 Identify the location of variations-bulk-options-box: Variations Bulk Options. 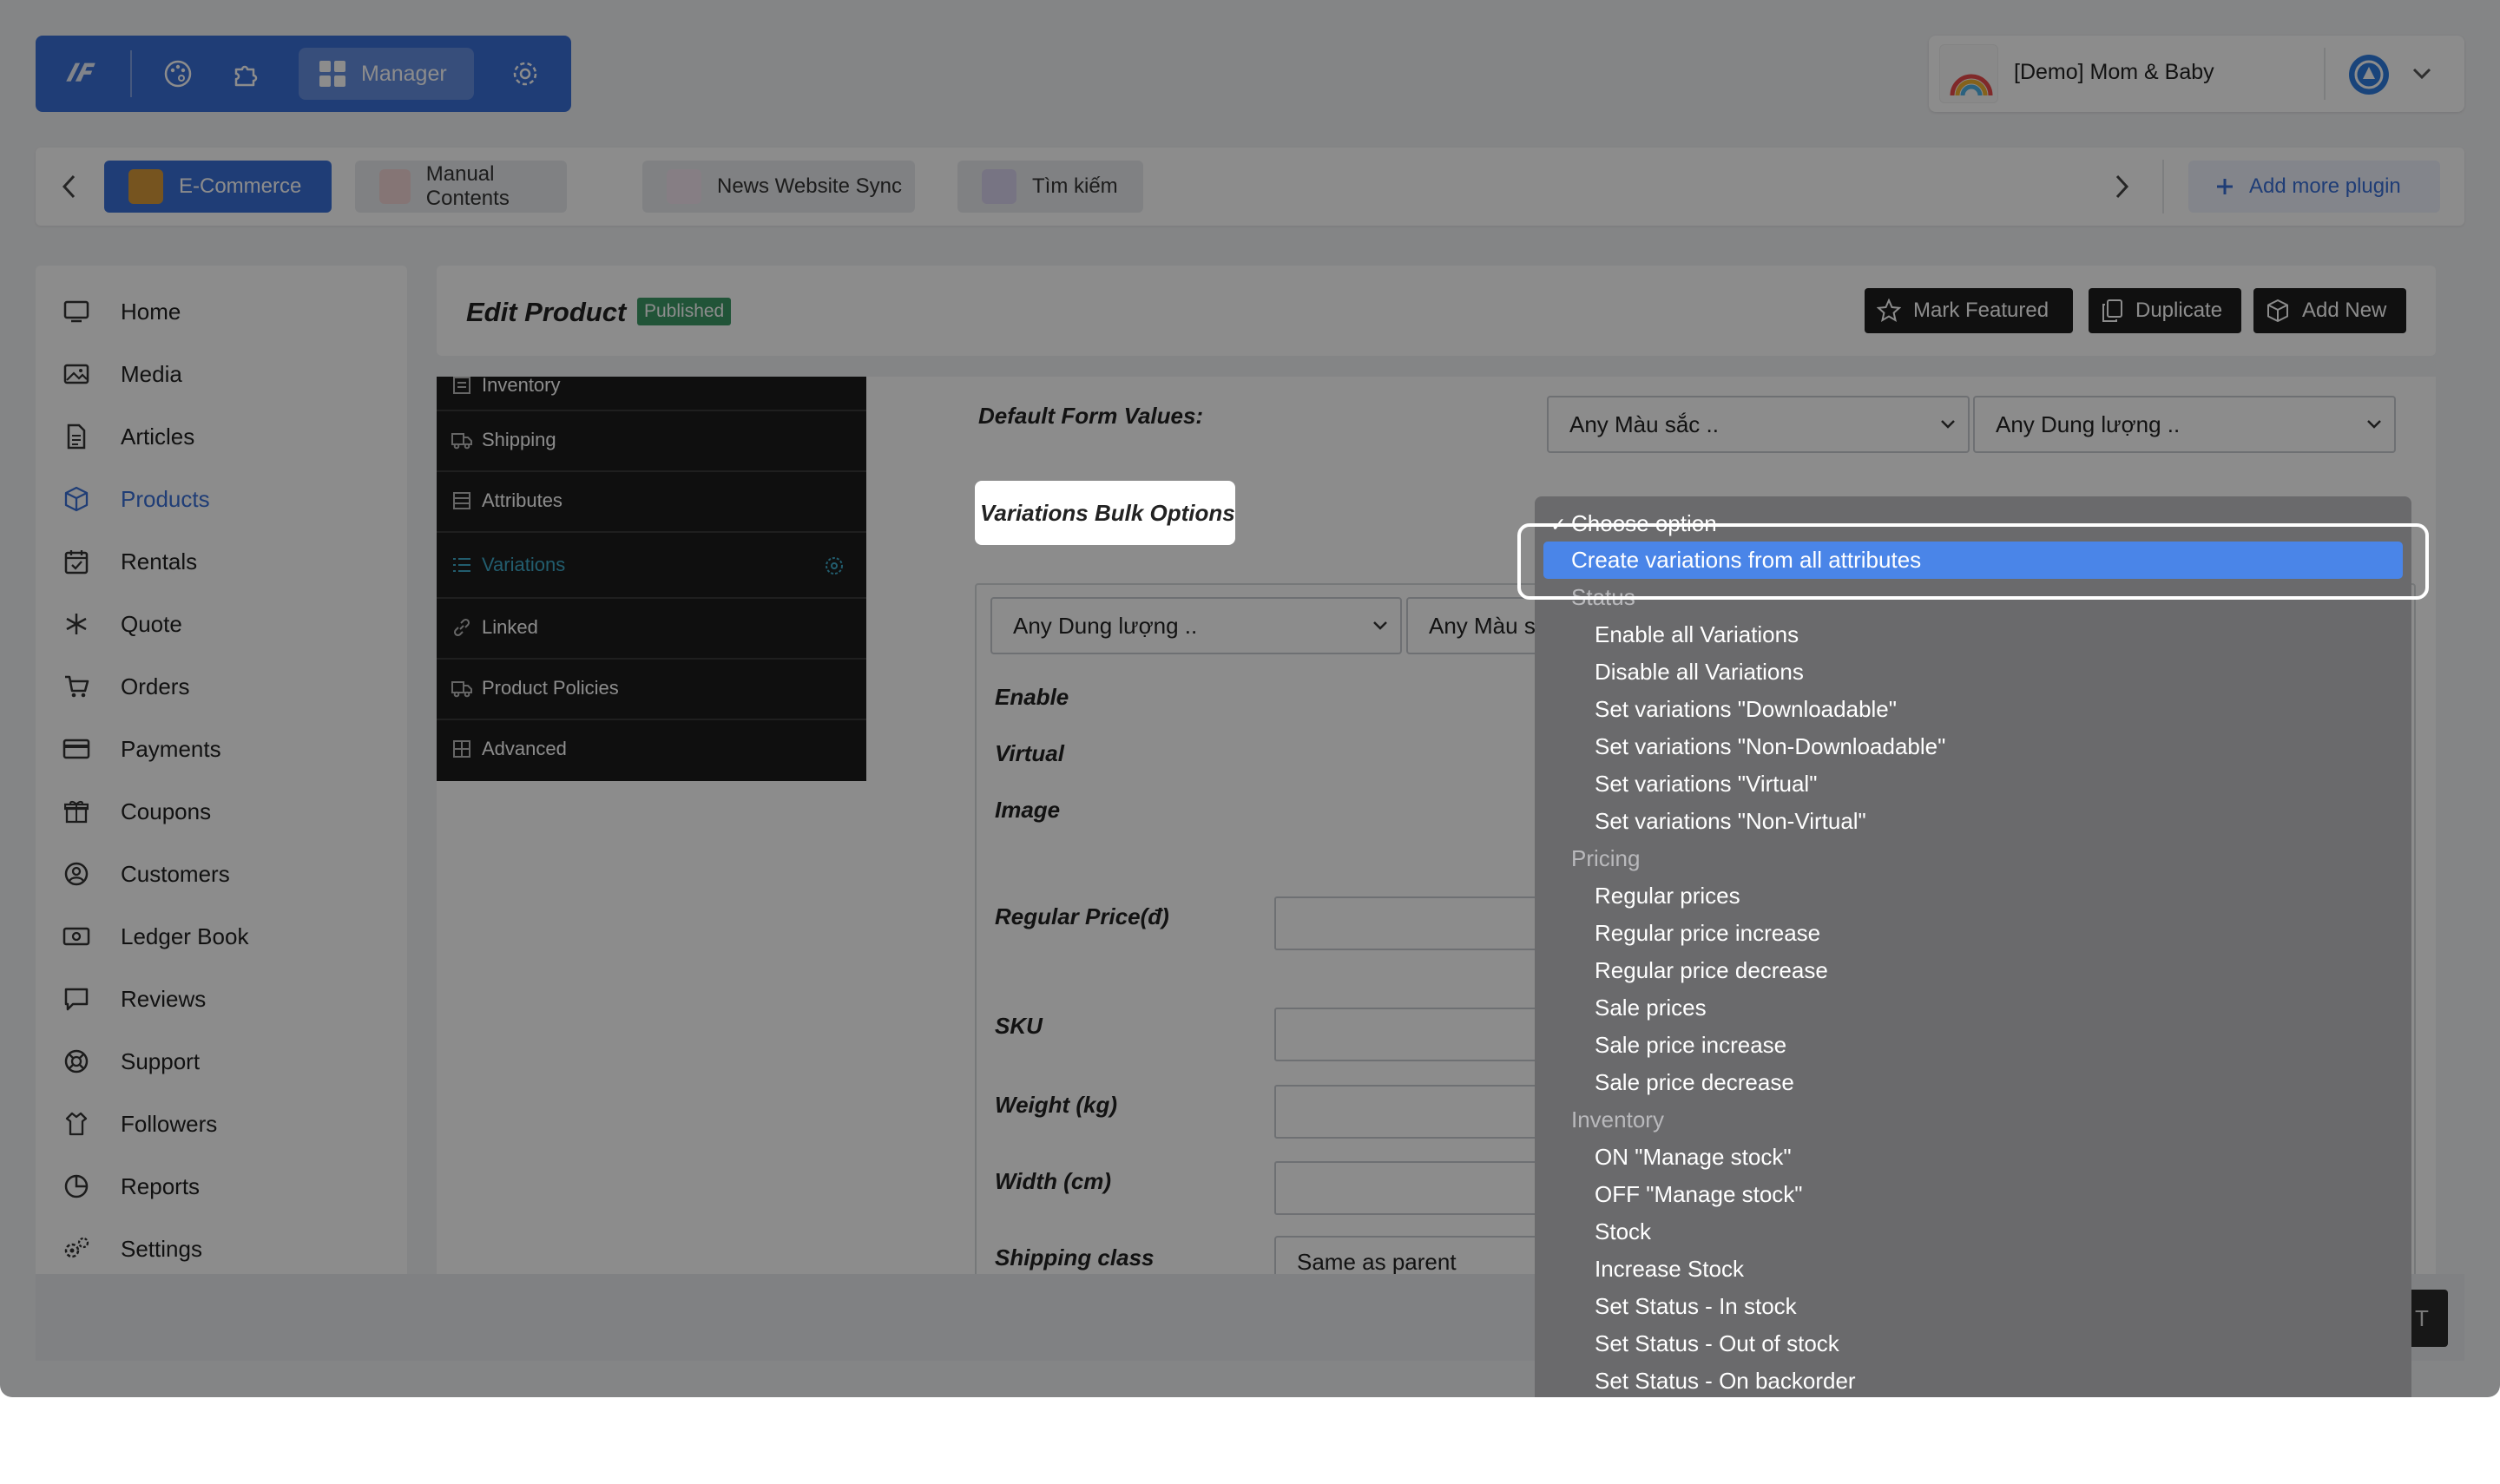
(1105, 513).